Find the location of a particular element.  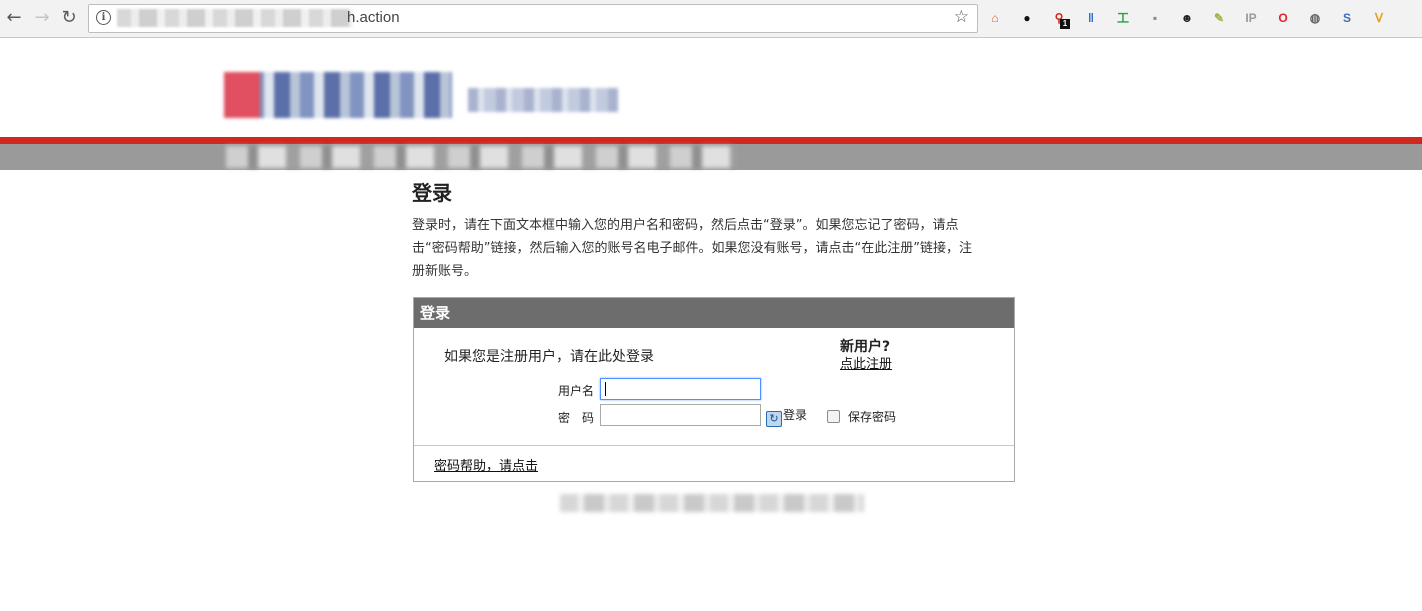

remember-password-checkbox is located at coordinates (833, 416).